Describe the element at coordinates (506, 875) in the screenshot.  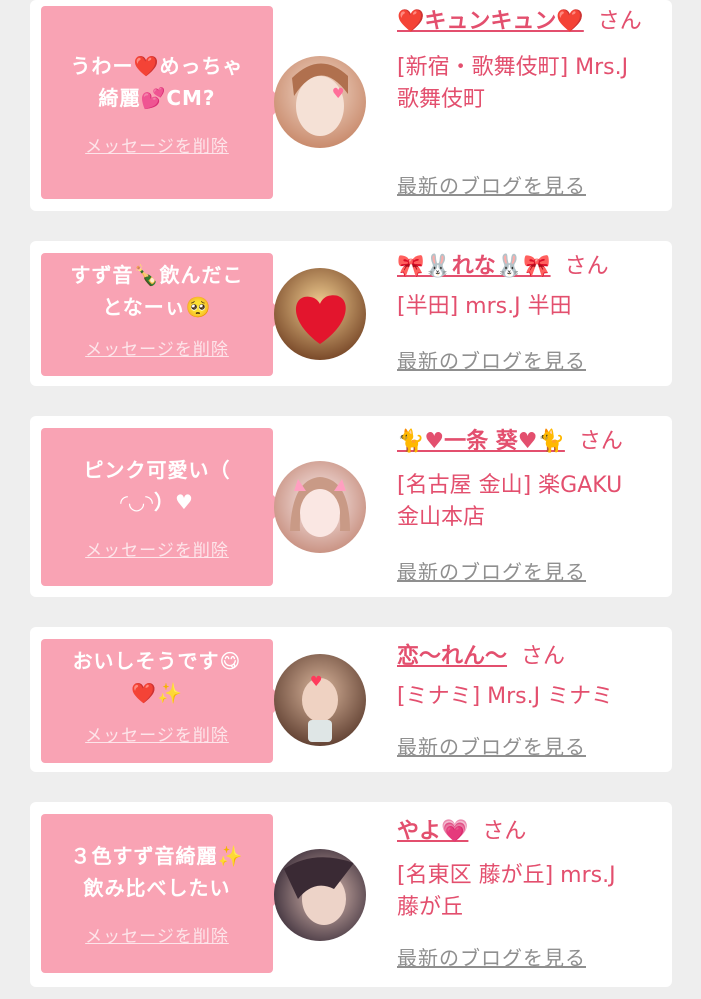
I see `shop-name: [名東区 藤が丘] mrs.J` at that location.